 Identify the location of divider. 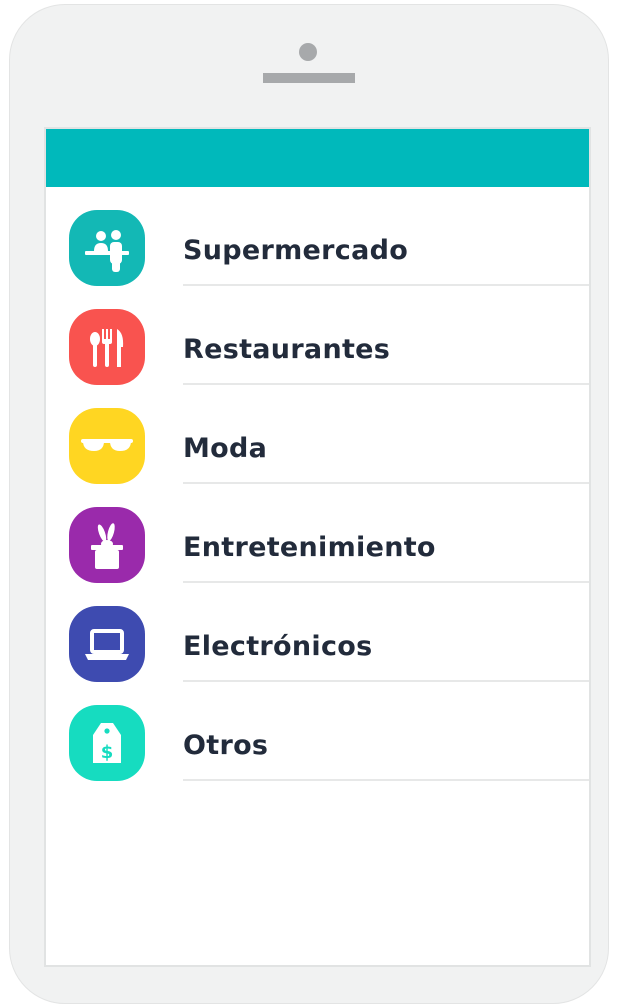
(386, 780).